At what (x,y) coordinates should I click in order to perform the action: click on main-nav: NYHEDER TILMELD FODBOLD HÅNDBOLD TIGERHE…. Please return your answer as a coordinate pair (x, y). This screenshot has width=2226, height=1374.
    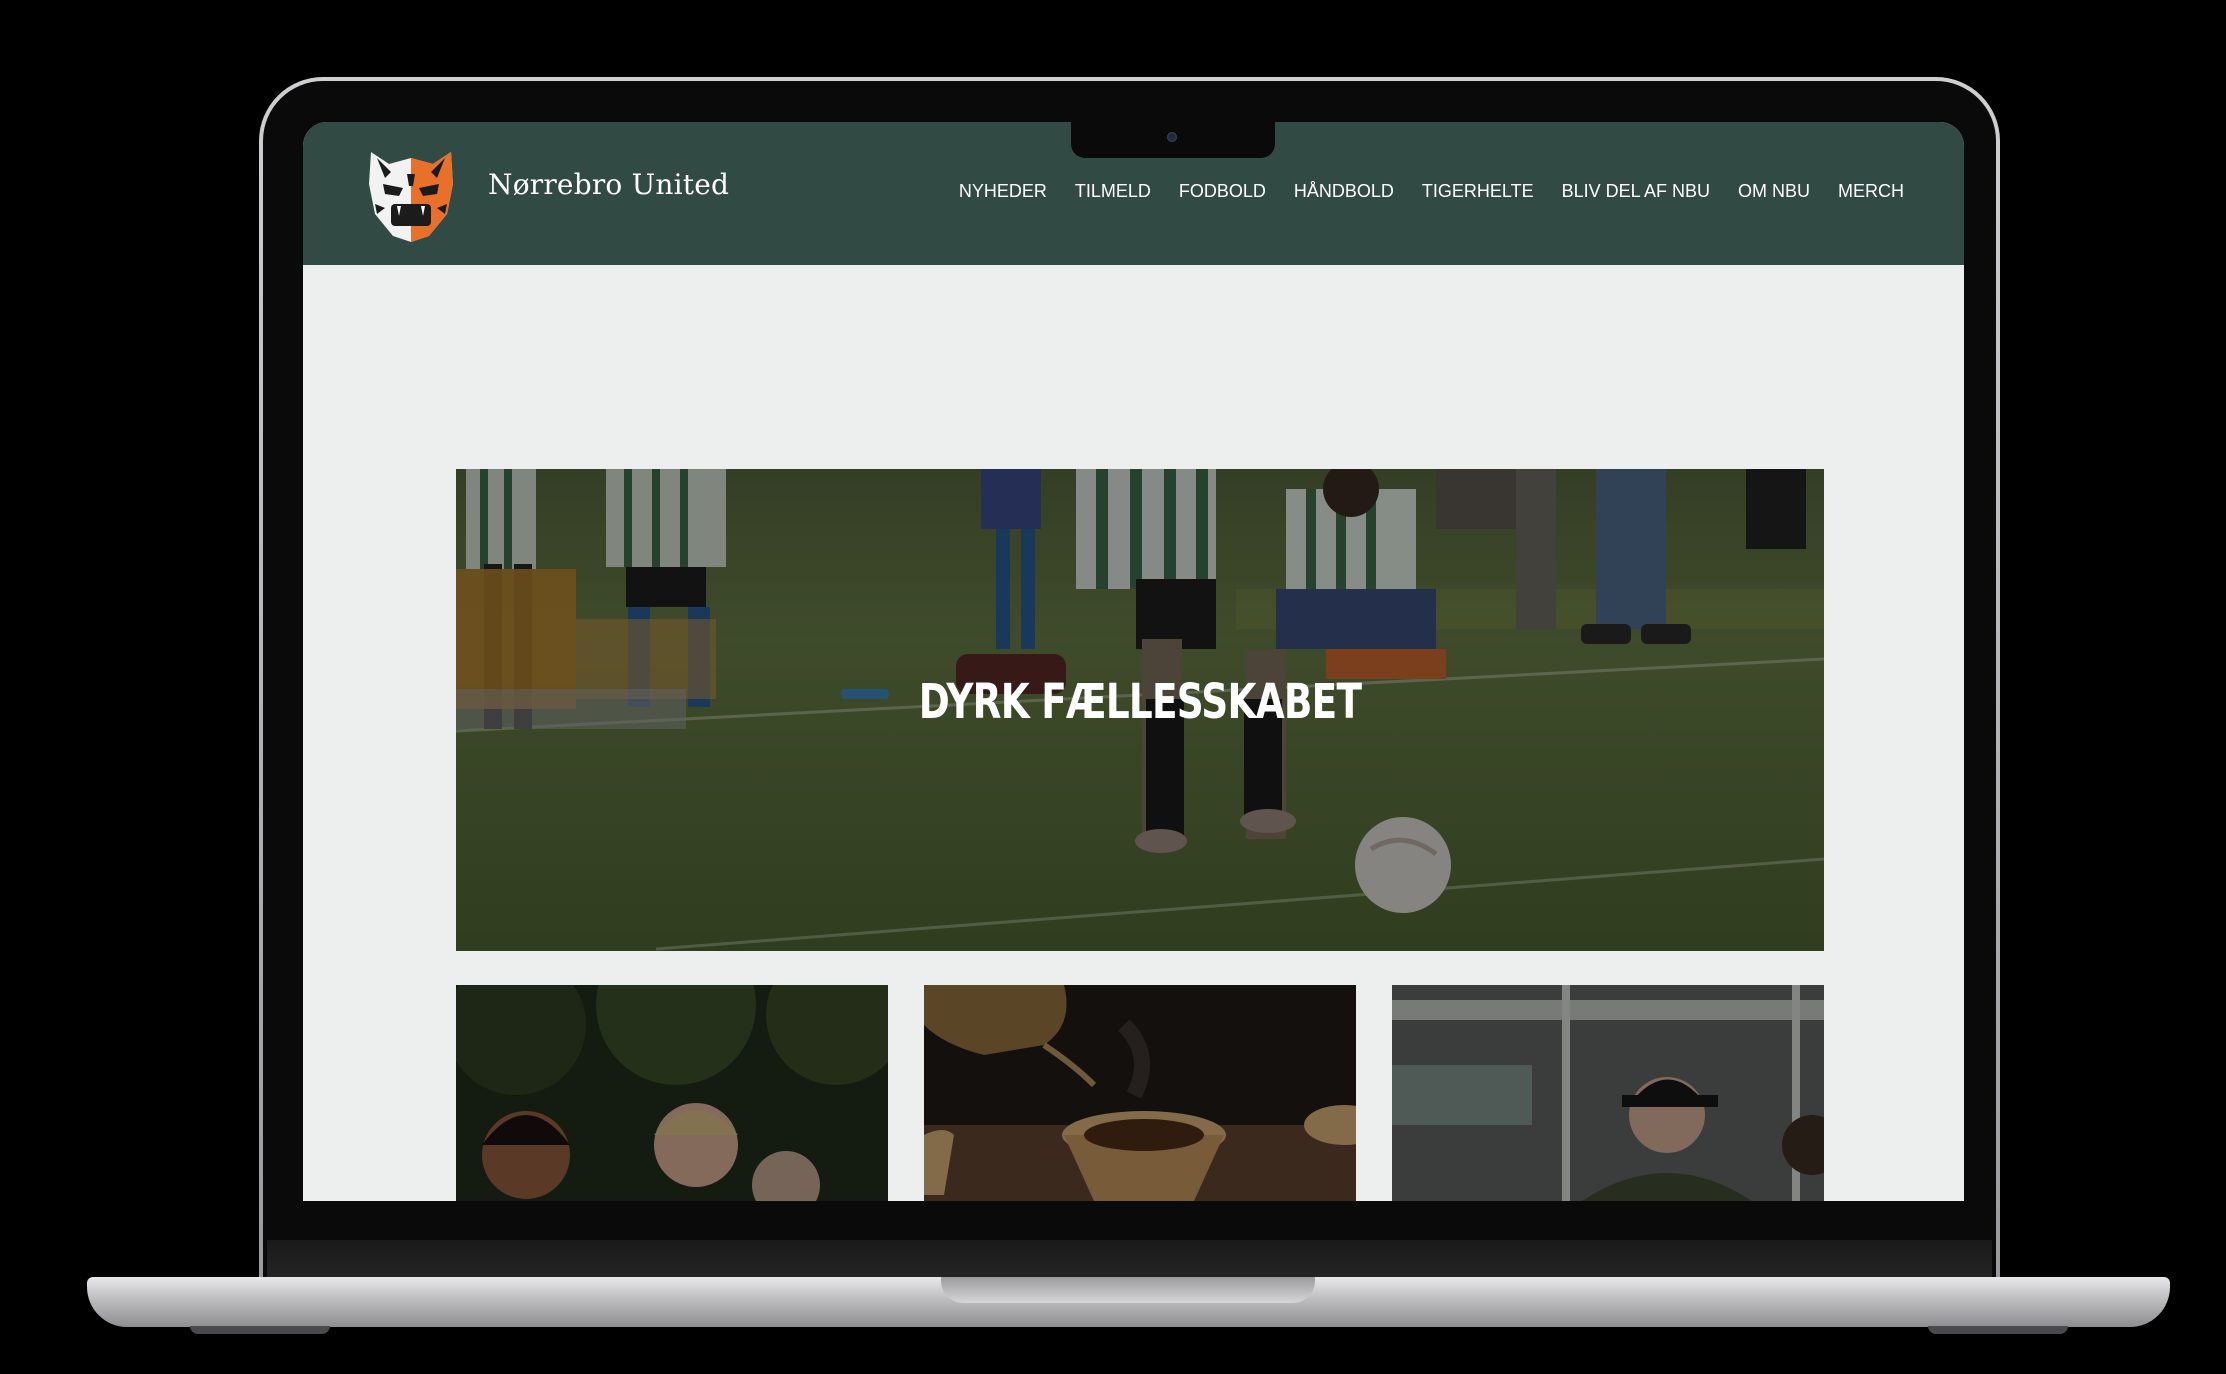
    Looking at the image, I should click on (1431, 191).